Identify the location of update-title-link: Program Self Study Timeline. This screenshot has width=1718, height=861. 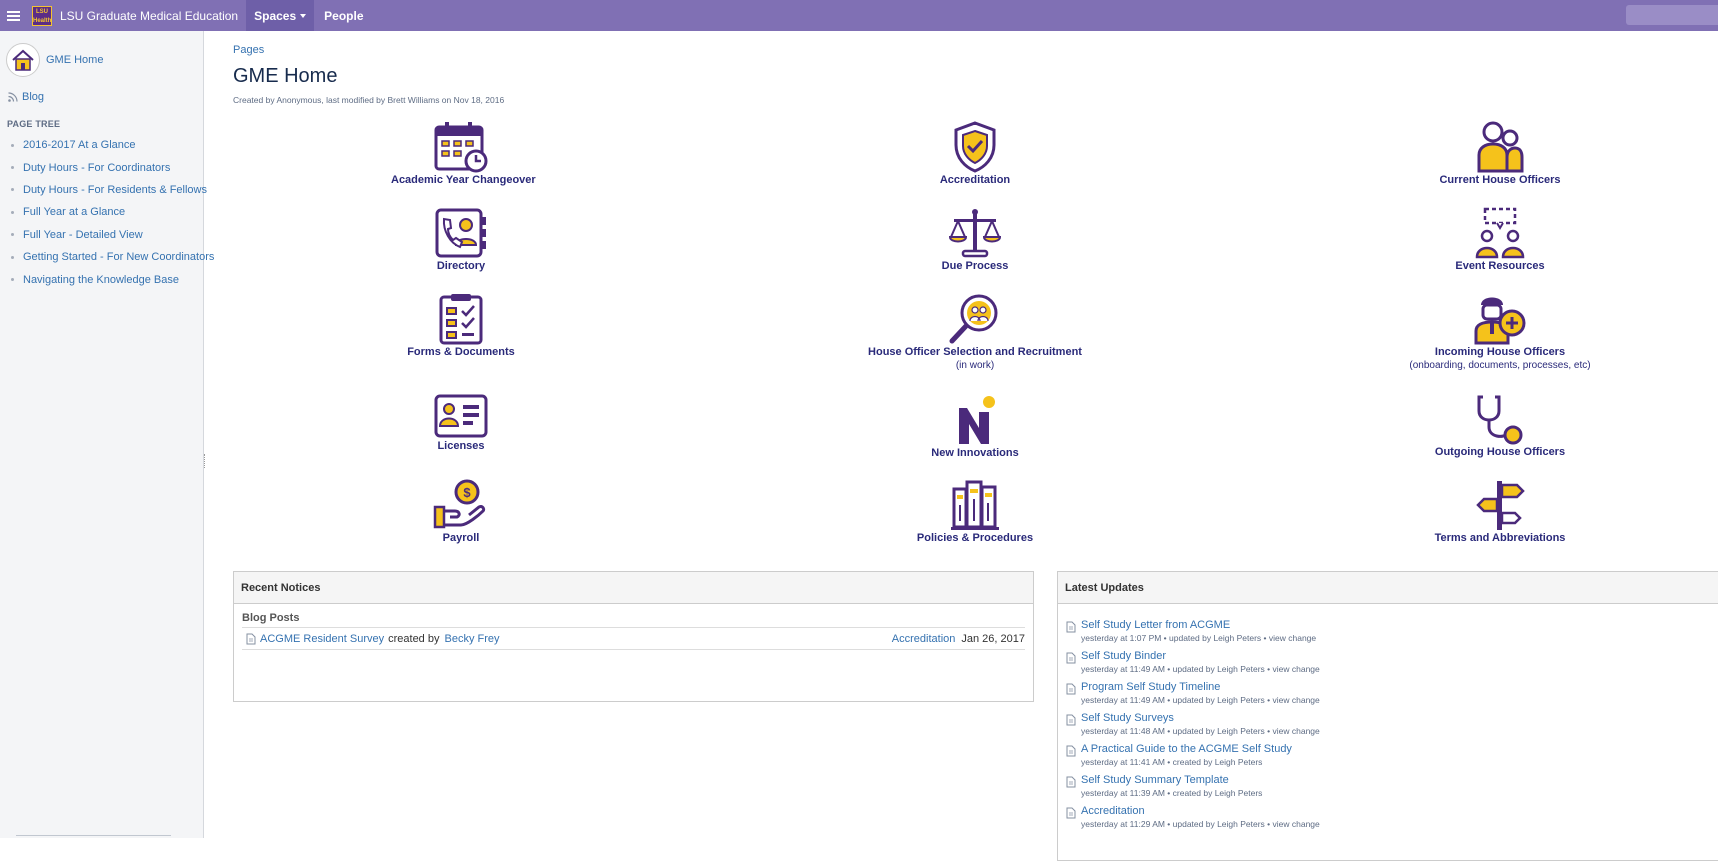
(1200, 687).